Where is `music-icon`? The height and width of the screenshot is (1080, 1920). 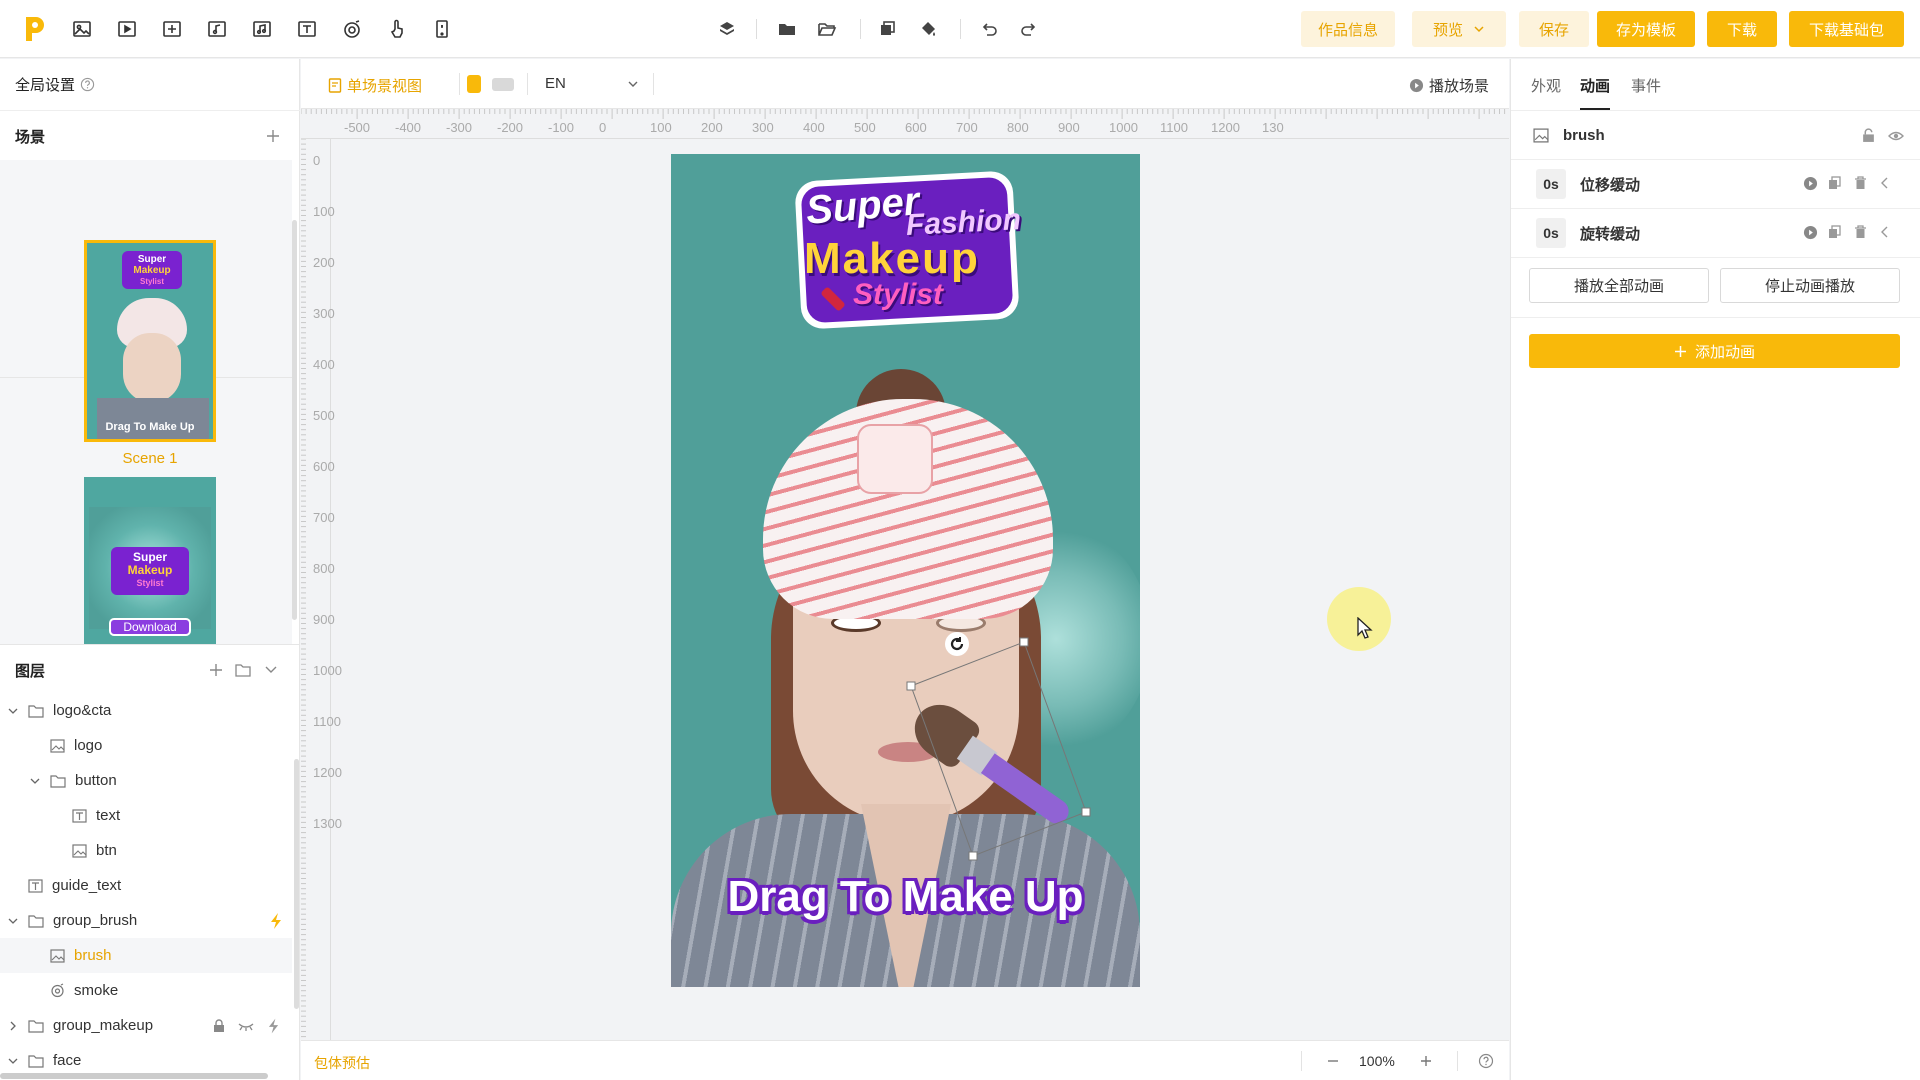
music-icon is located at coordinates (262, 29).